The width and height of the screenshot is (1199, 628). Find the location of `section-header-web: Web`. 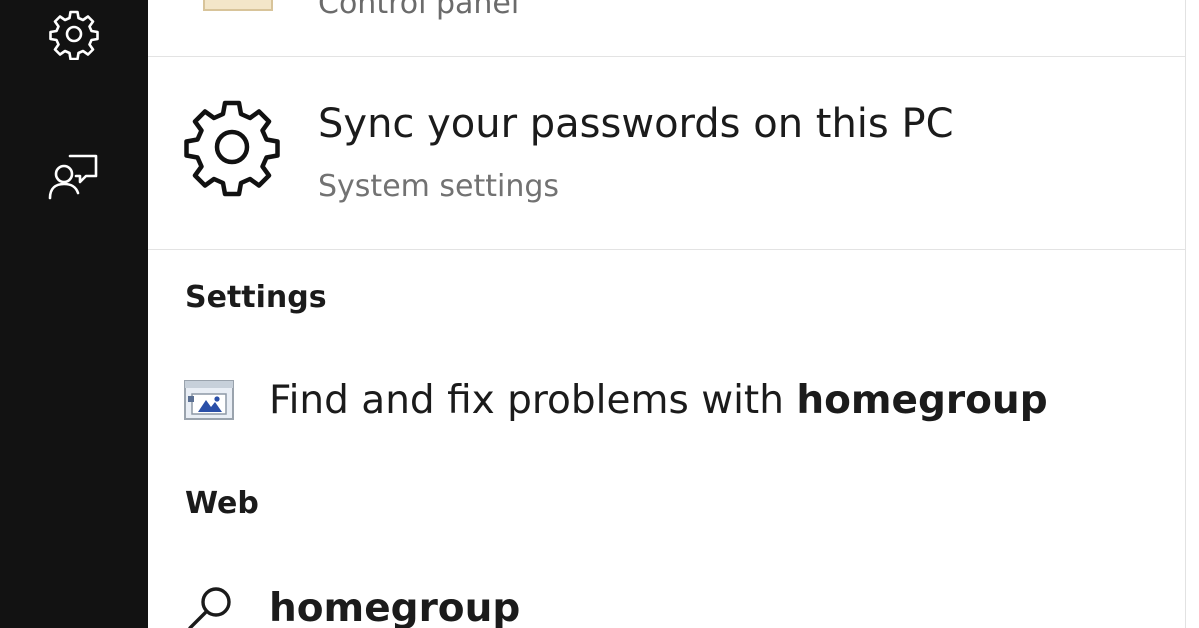

section-header-web: Web is located at coordinates (222, 503).